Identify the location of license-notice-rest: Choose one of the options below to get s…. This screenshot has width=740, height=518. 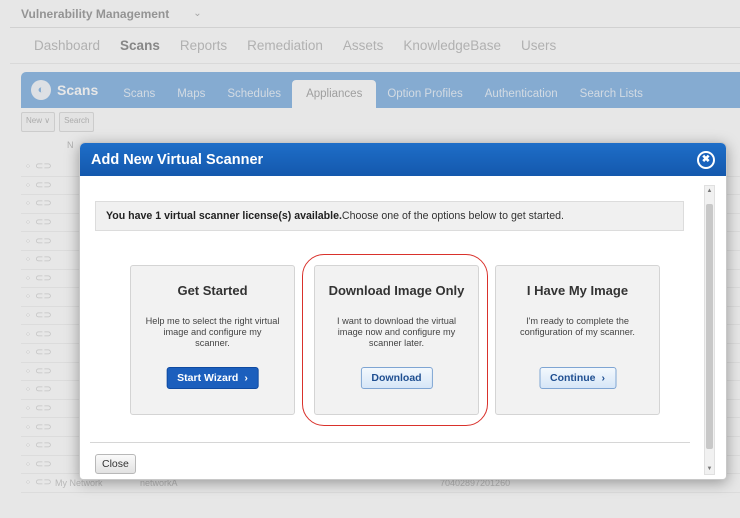
(452, 216).